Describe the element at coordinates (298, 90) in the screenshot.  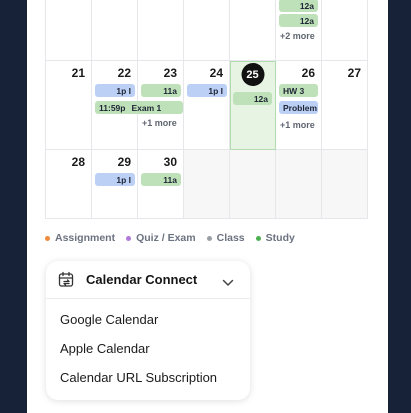
I see `calendar-event: HW 3` at that location.